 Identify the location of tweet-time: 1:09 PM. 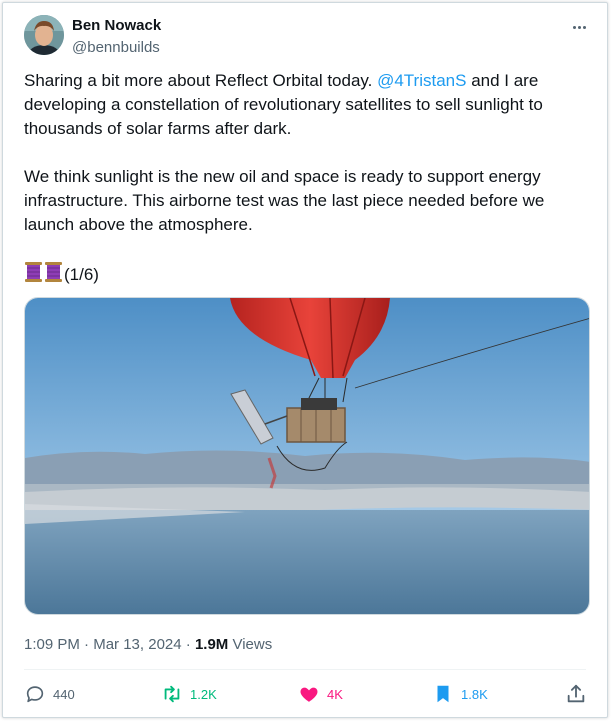
(52, 644).